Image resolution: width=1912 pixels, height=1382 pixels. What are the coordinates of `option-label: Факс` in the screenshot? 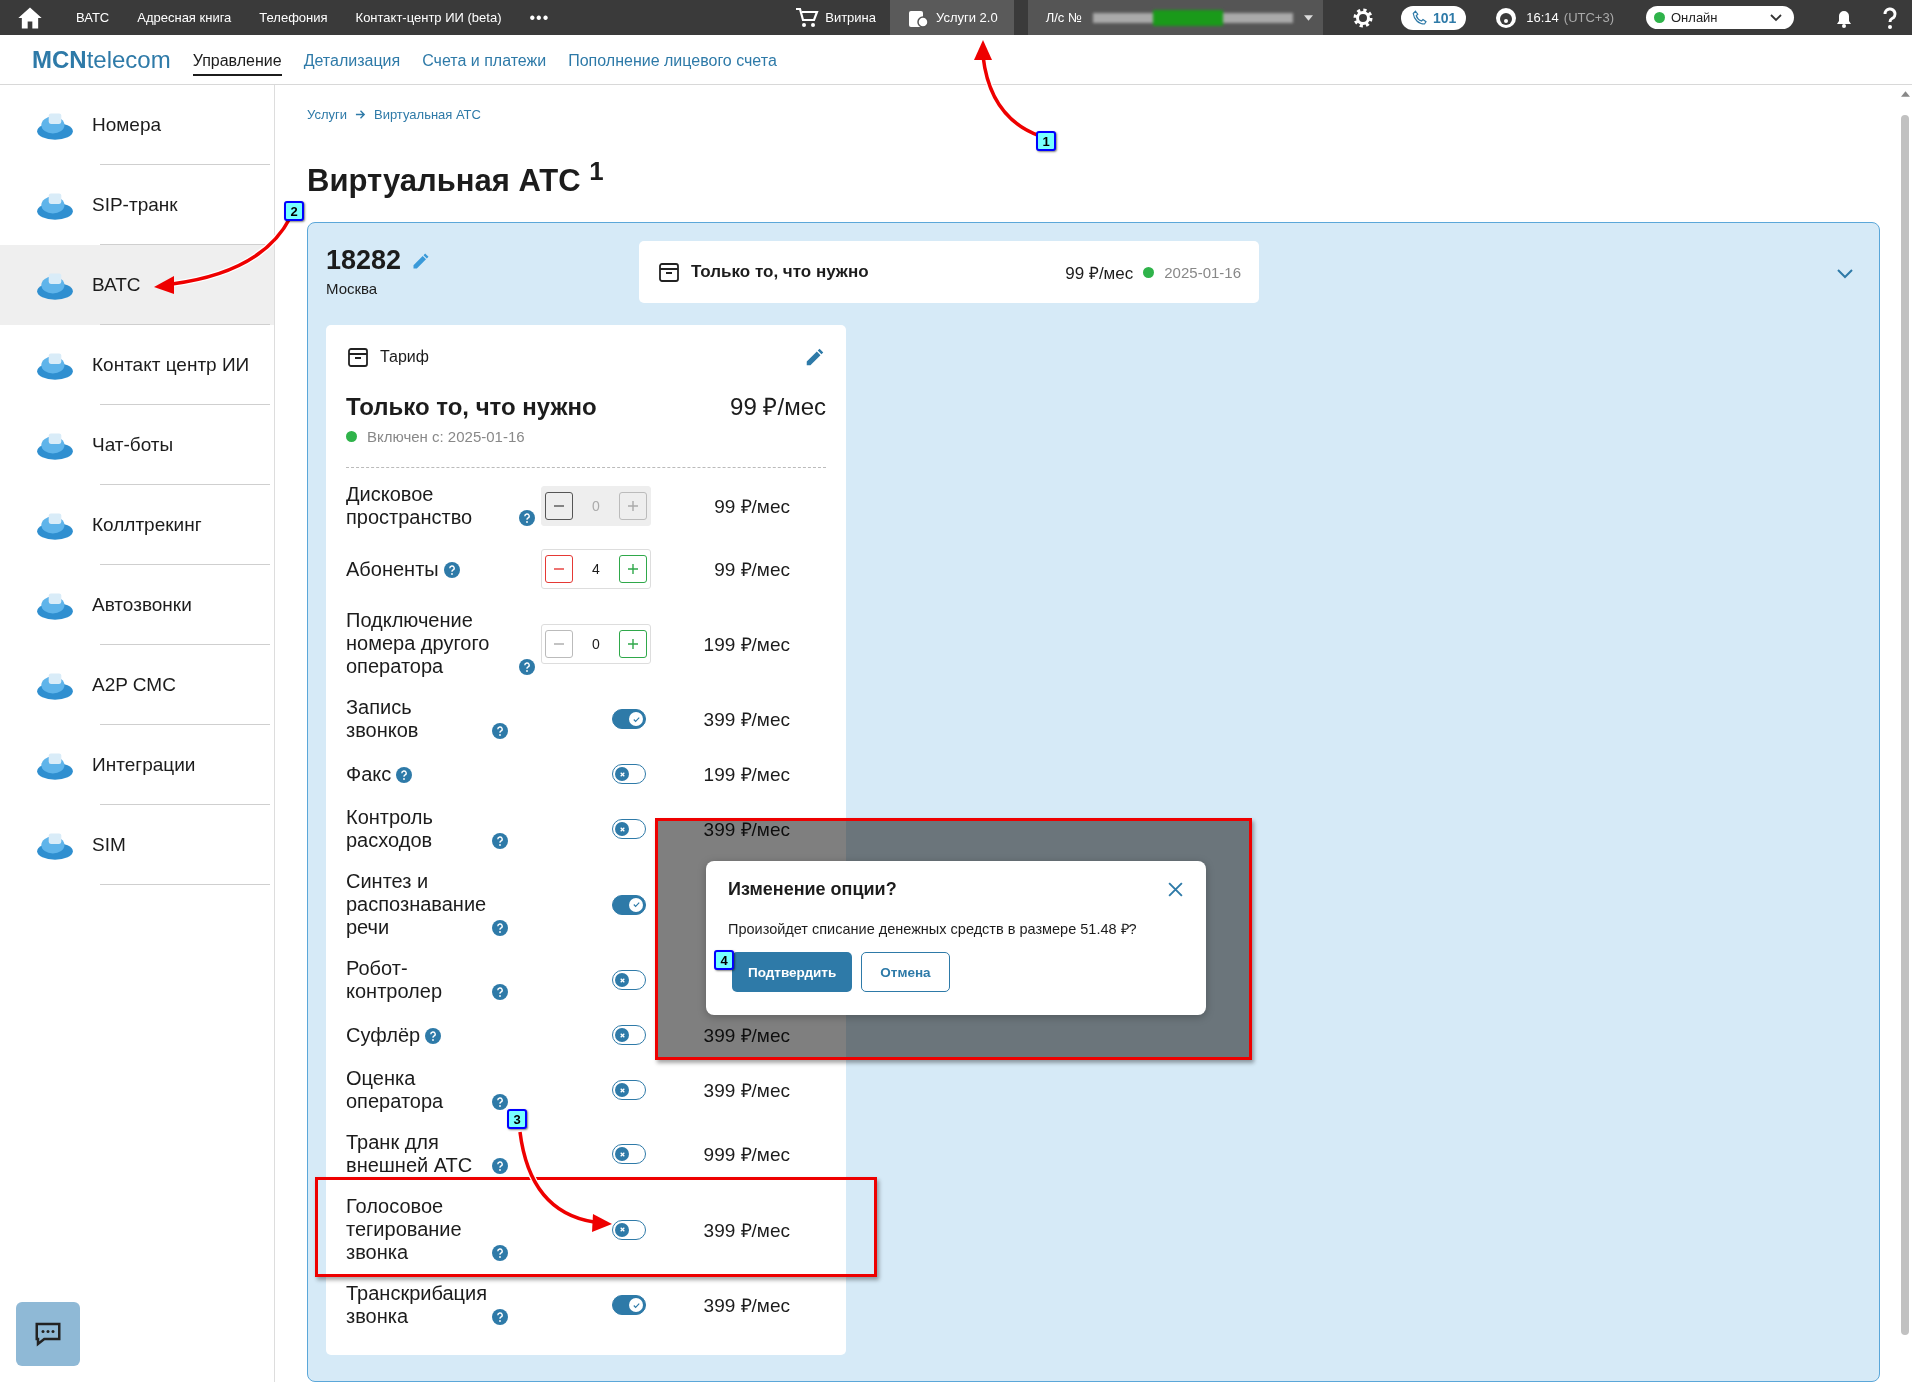 It's located at (369, 774).